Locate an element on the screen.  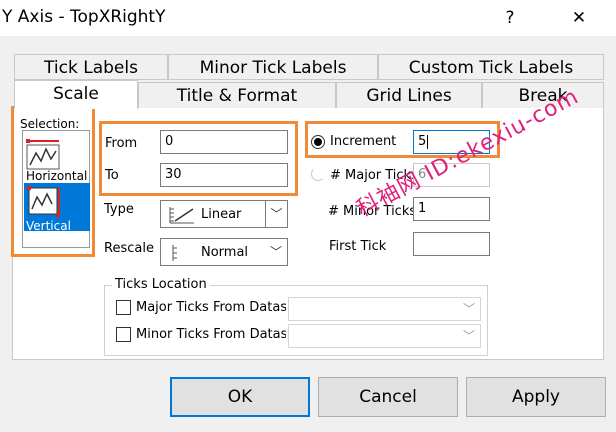
rescale-select-value: Normal is located at coordinates (225, 252).